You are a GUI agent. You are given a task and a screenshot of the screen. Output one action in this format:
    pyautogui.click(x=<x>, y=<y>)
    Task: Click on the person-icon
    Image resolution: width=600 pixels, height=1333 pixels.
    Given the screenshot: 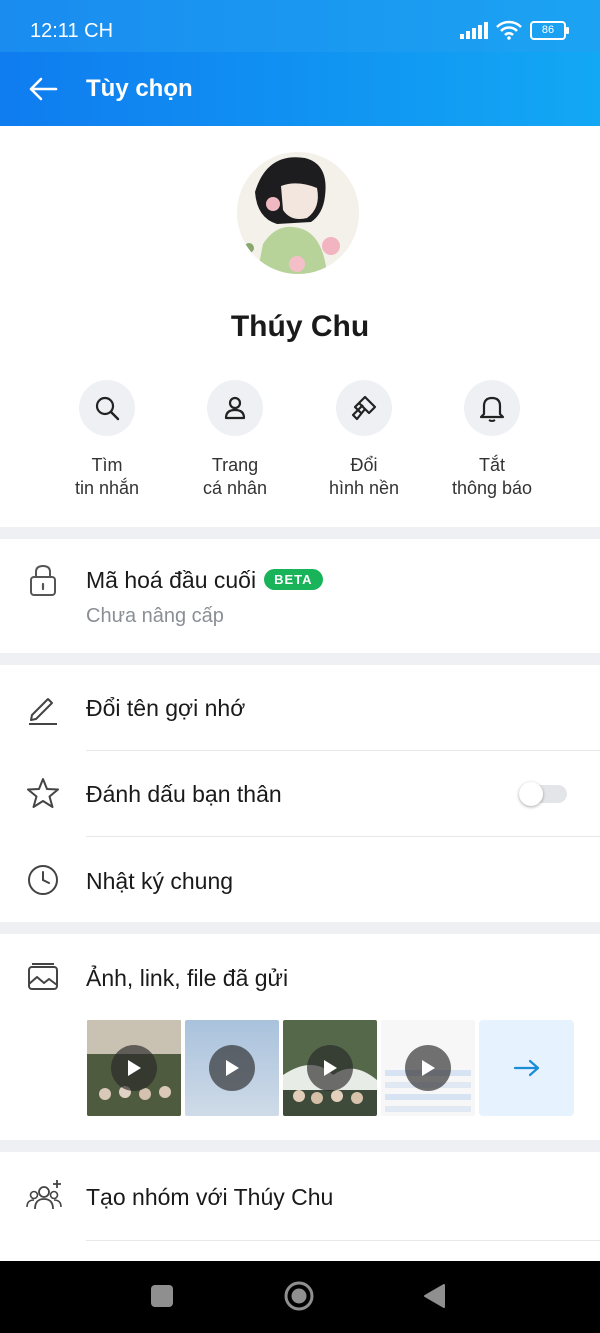 What is the action you would take?
    pyautogui.click(x=235, y=408)
    